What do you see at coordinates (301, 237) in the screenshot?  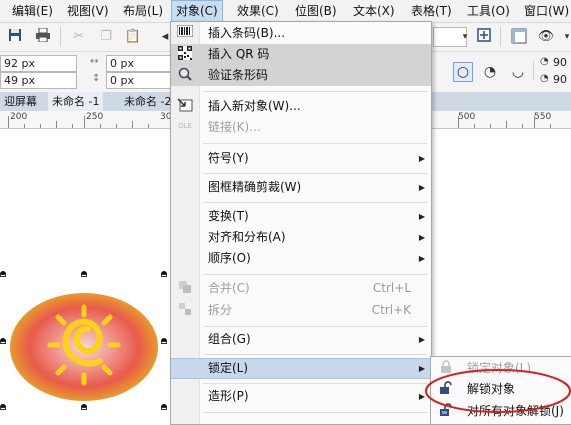 I see `menu-item-align-distribute: 对齐和分布(A) ▶` at bounding box center [301, 237].